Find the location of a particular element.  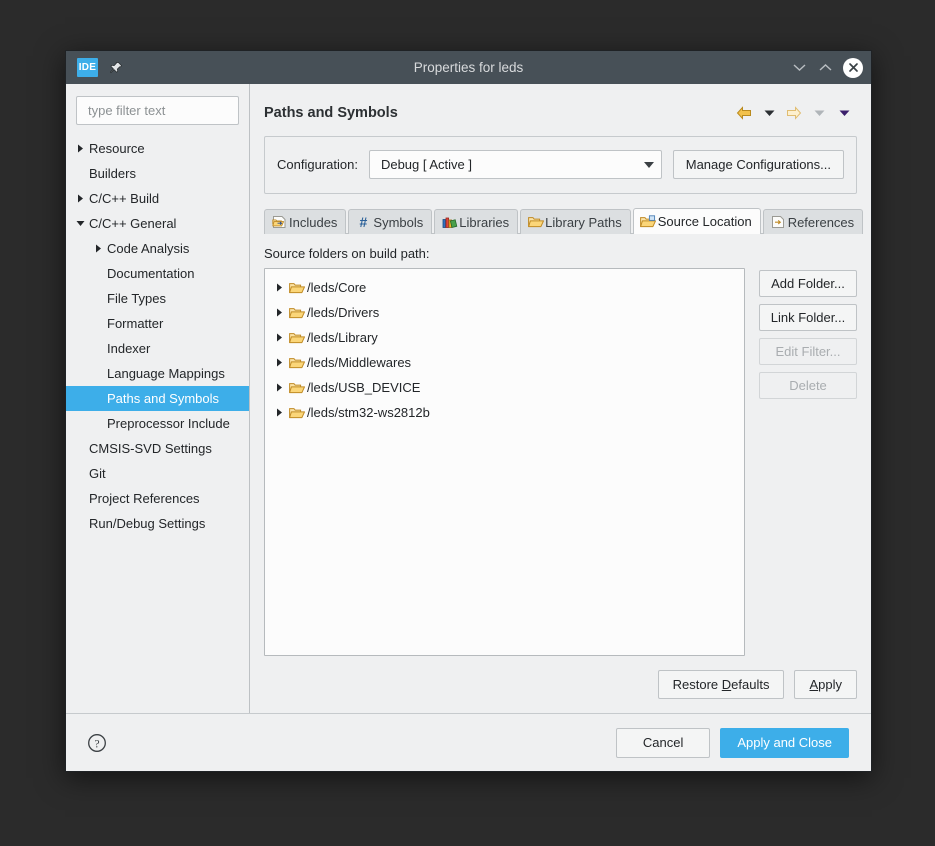

restore-defaults-label: Restore Defaults is located at coordinates (721, 684).